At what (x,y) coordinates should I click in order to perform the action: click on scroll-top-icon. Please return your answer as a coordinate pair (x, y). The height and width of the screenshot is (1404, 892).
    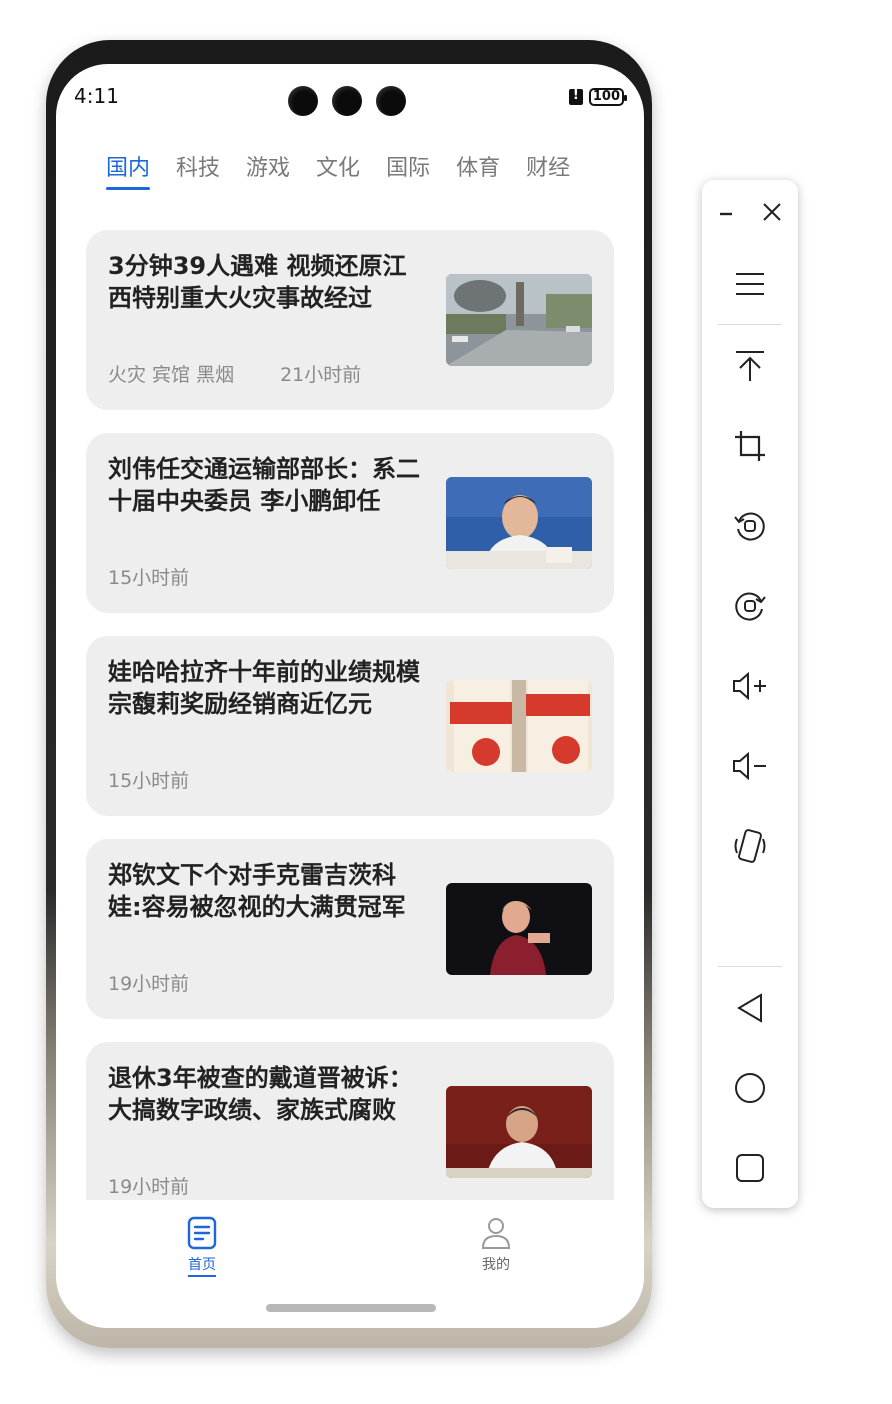
    Looking at the image, I should click on (750, 366).